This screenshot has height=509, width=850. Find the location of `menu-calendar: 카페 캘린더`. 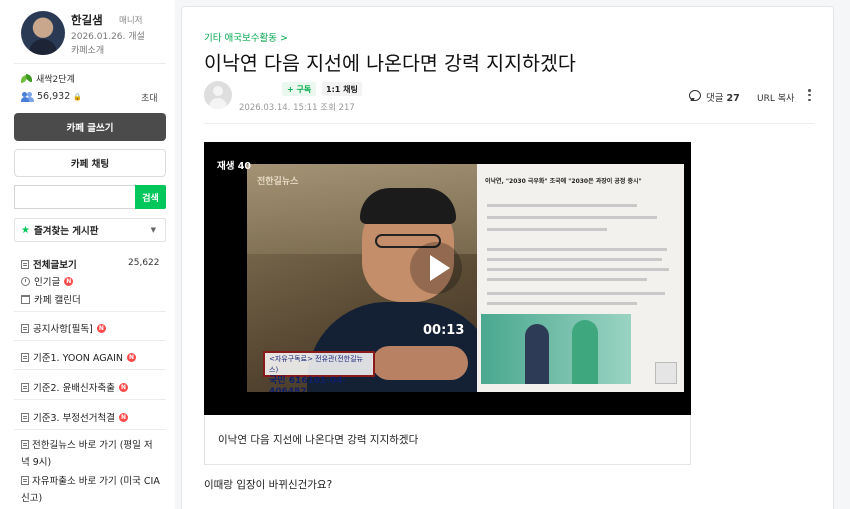

menu-calendar: 카페 캘린더 is located at coordinates (51, 299).